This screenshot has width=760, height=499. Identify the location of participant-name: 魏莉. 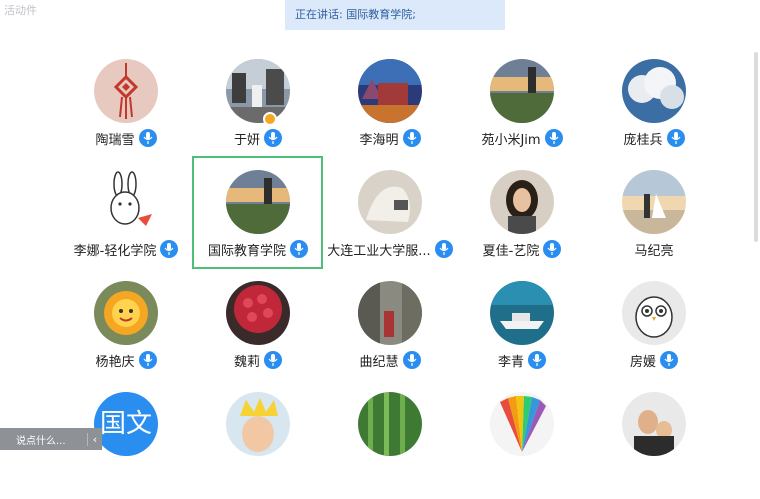
(246, 362).